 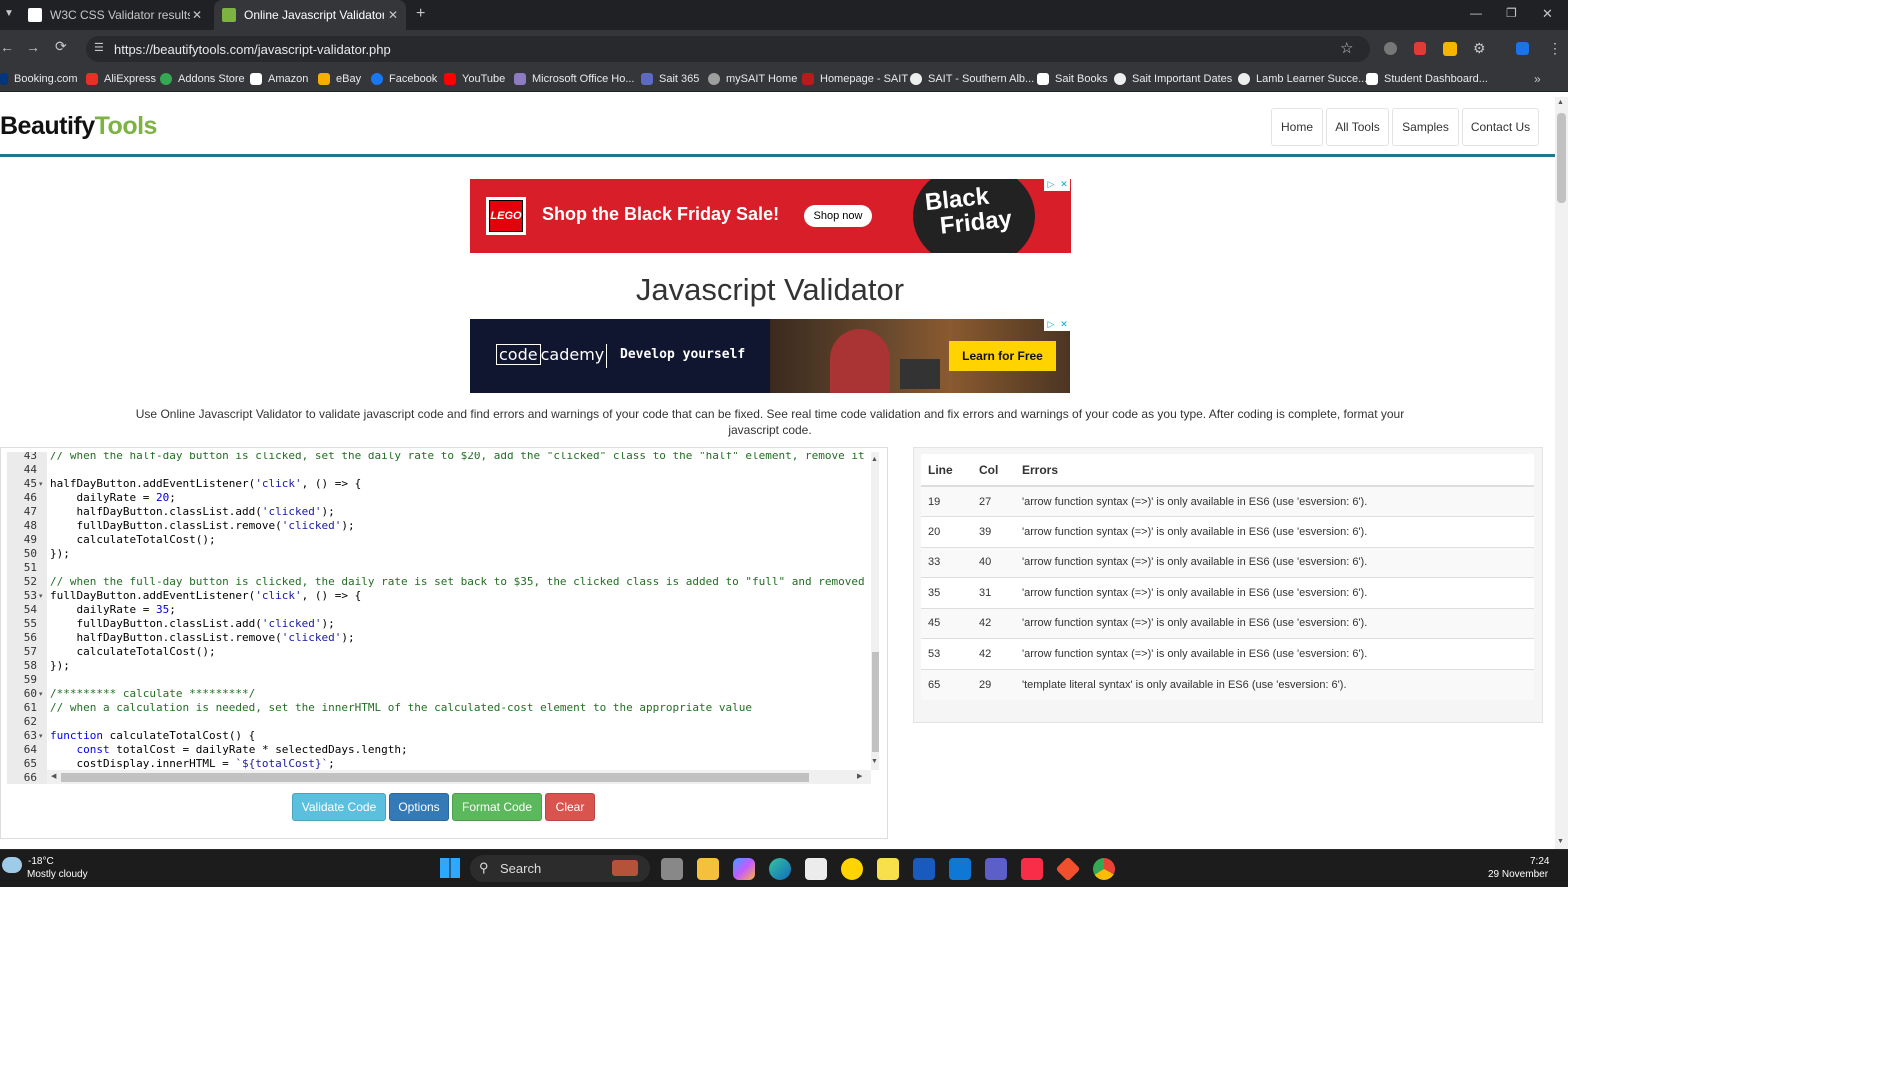 What do you see at coordinates (1560, 102) in the screenshot?
I see `page-scroll-up-icon: ▲` at bounding box center [1560, 102].